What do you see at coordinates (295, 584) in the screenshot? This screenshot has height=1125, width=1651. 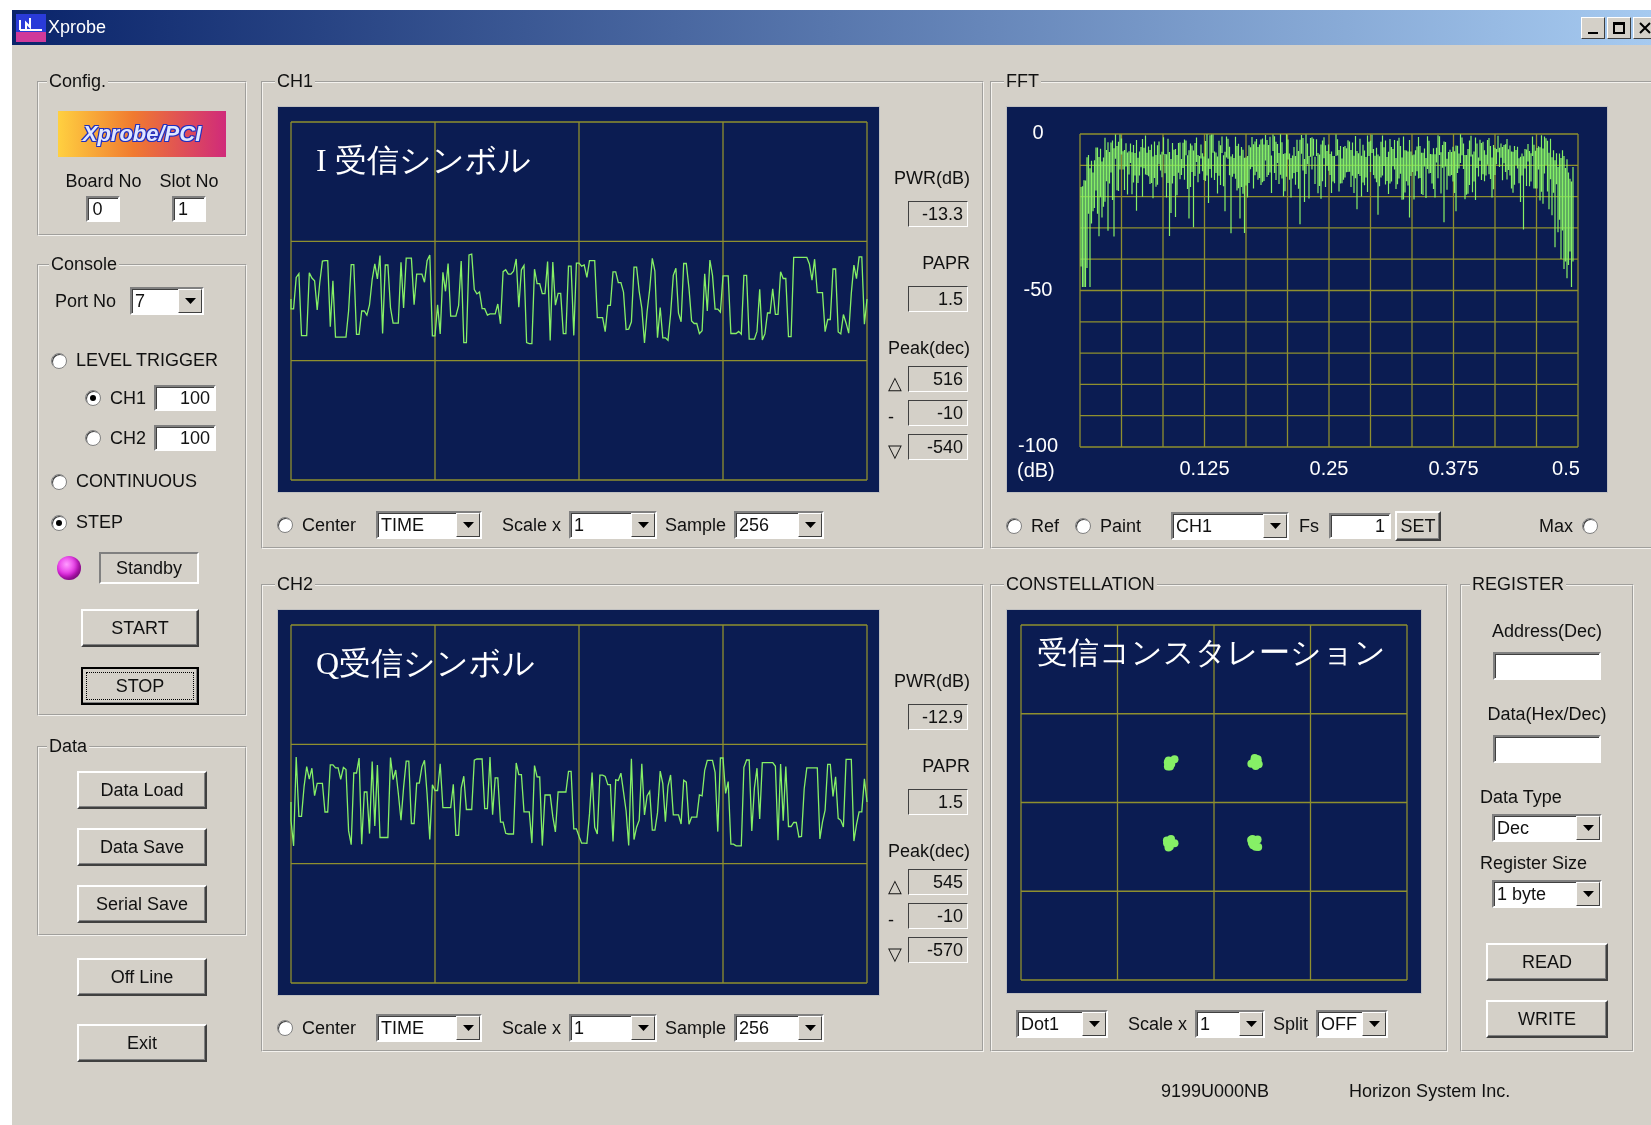 I see `group-title: CH2` at bounding box center [295, 584].